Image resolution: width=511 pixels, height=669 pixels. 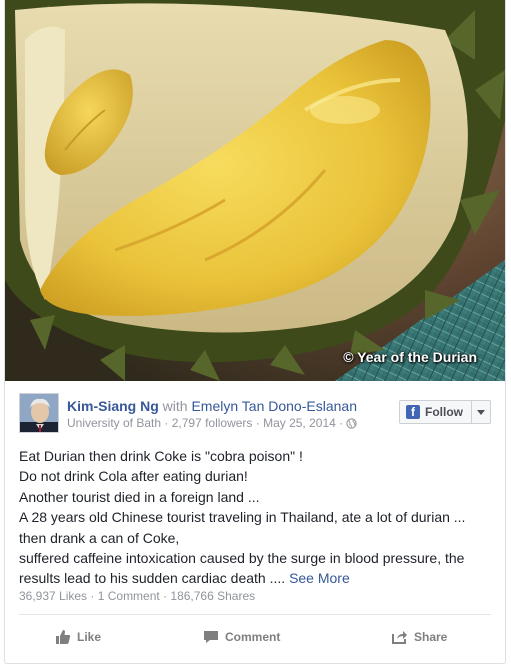 I want to click on see-more-link: See More, so click(x=319, y=578).